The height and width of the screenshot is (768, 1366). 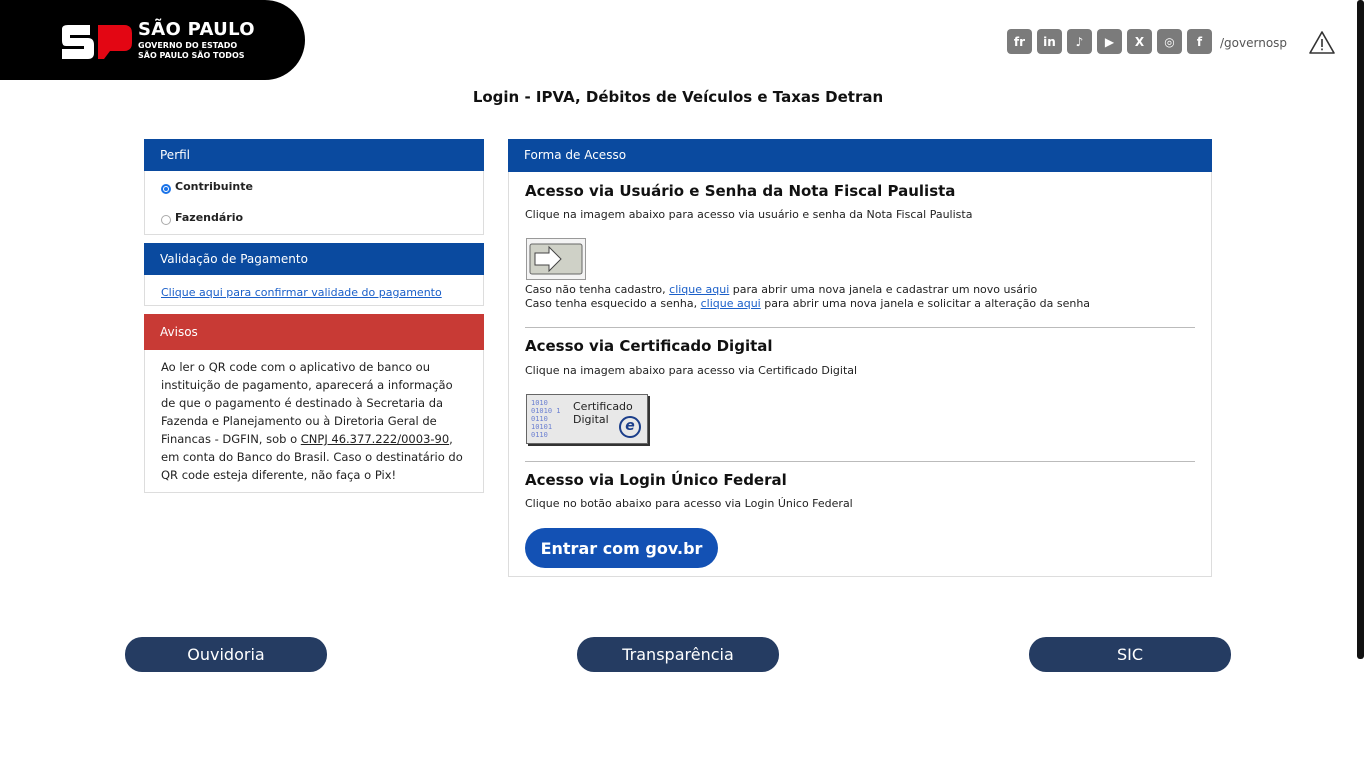 I want to click on sic-button: SIC, so click(x=1130, y=654).